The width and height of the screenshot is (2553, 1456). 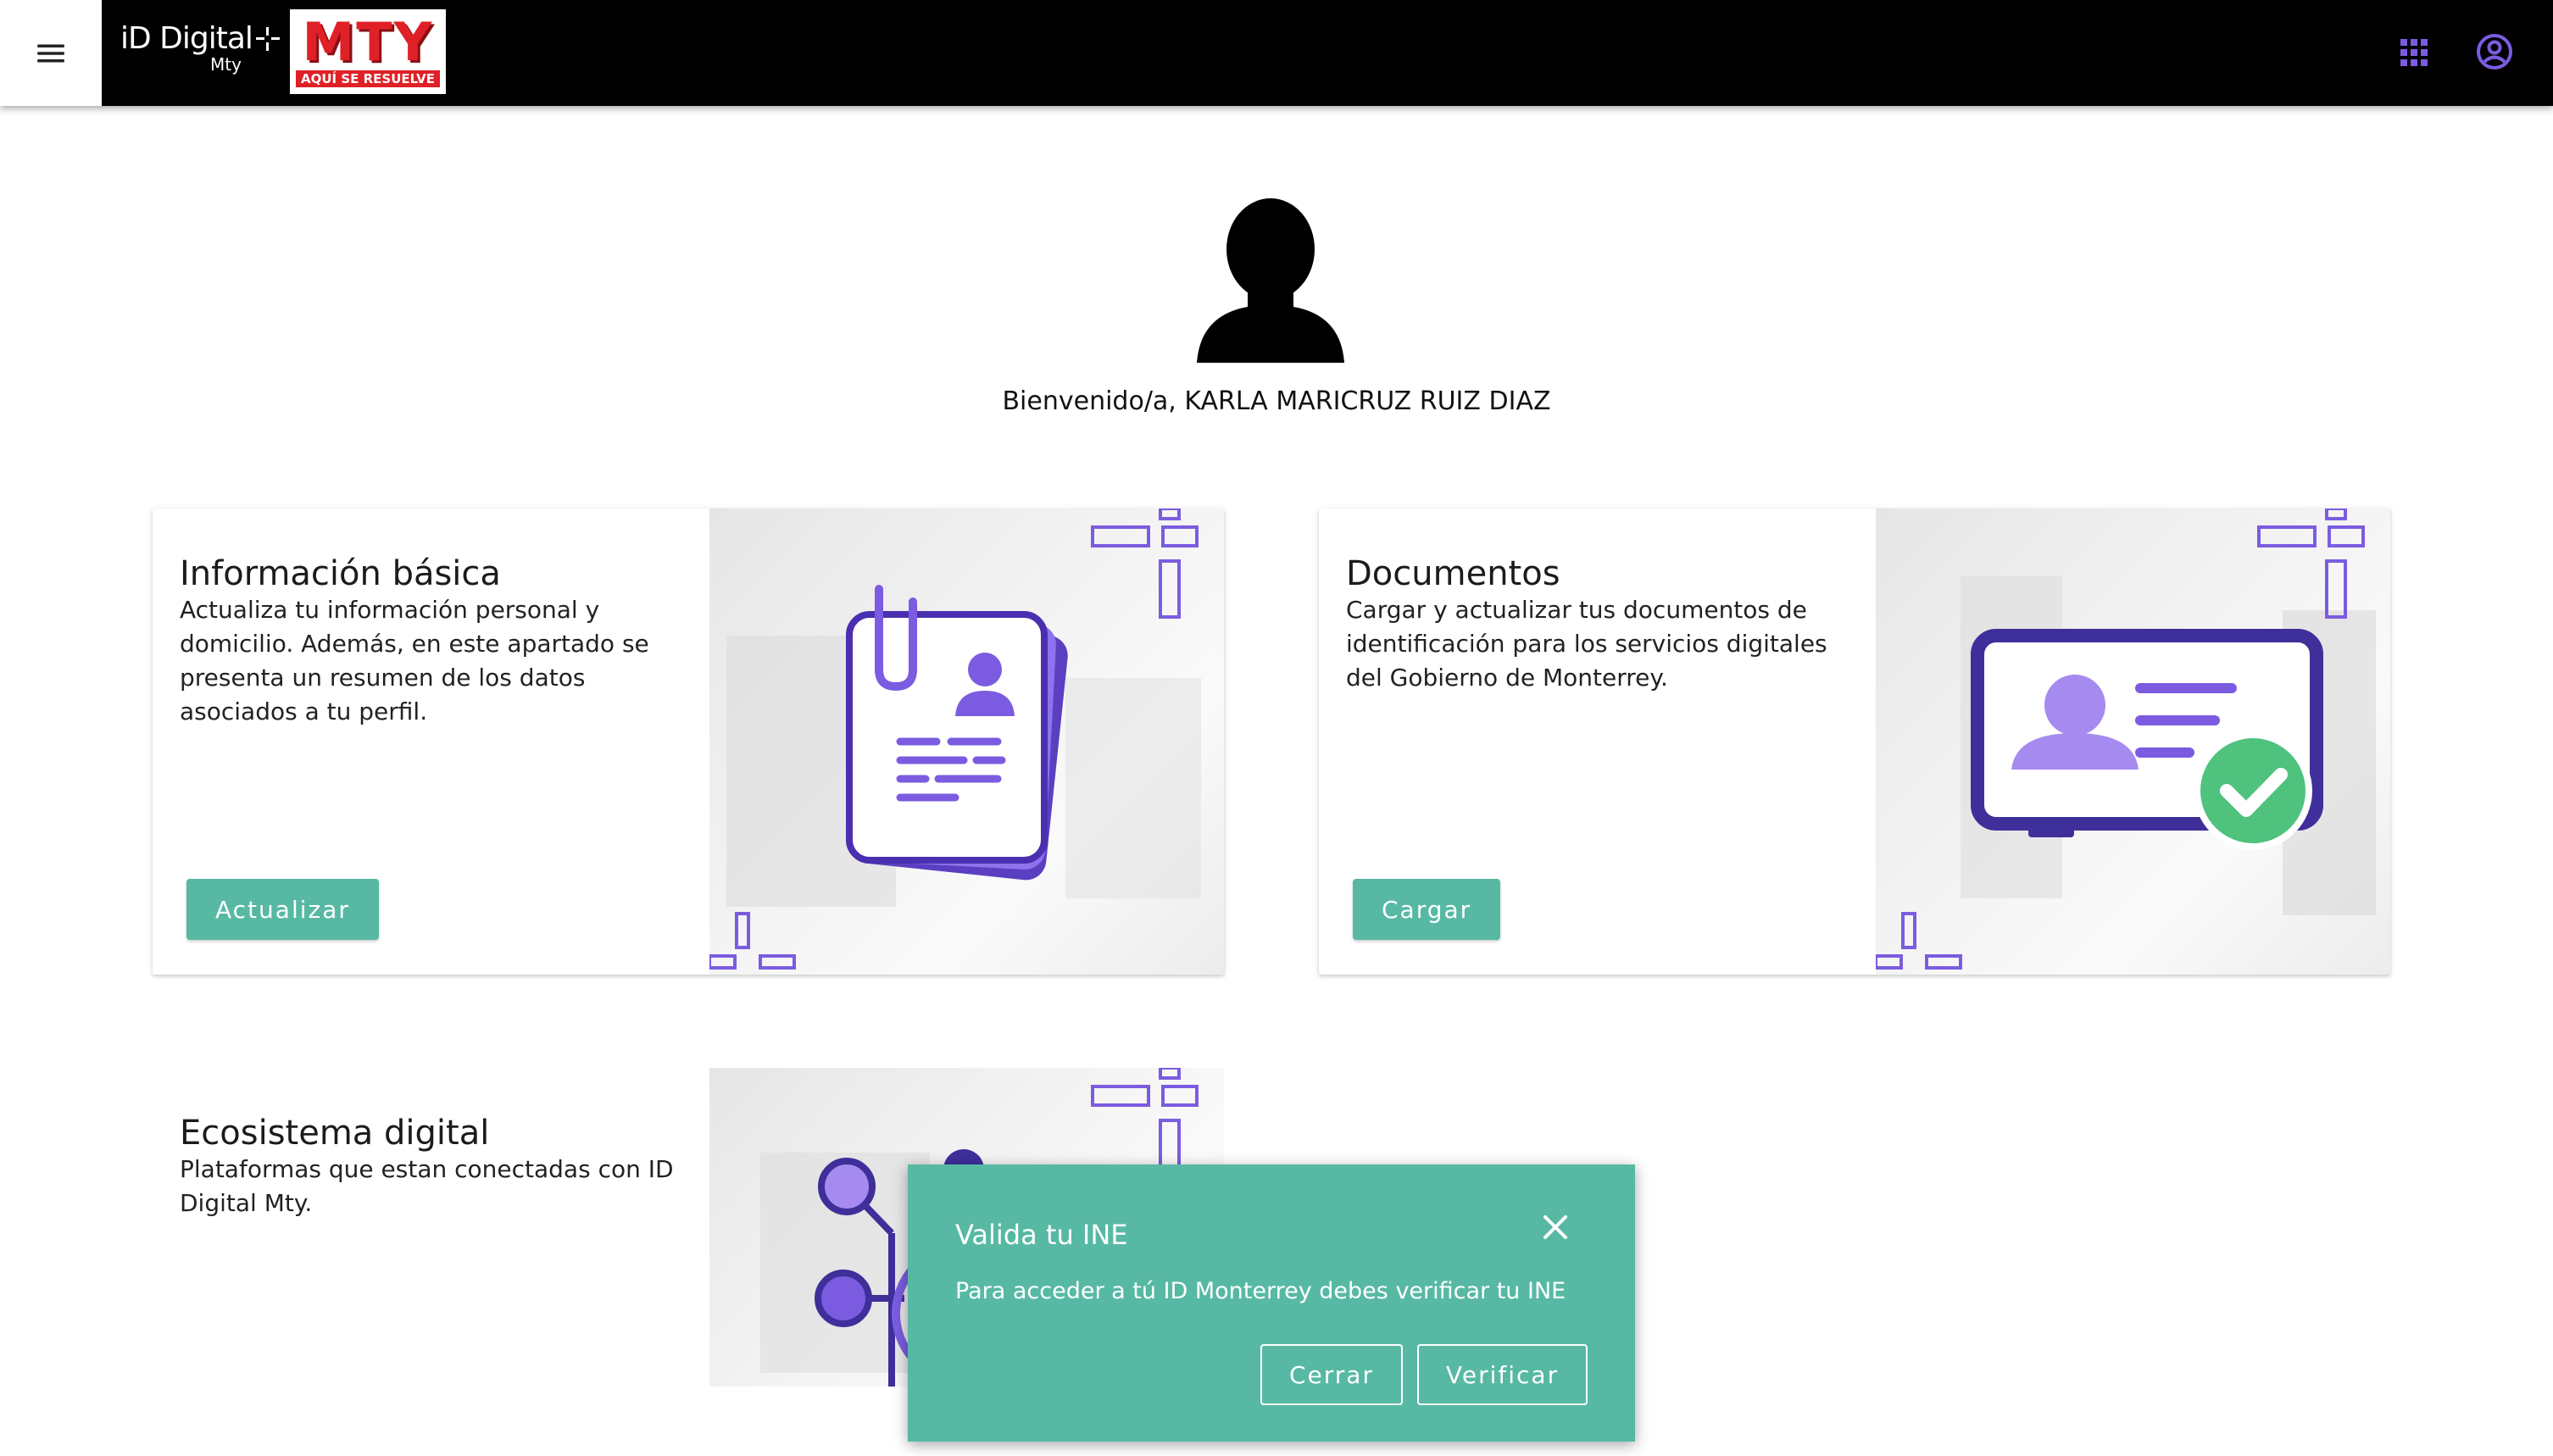 What do you see at coordinates (186, 38) in the screenshot?
I see `brand-name: iD Digital` at bounding box center [186, 38].